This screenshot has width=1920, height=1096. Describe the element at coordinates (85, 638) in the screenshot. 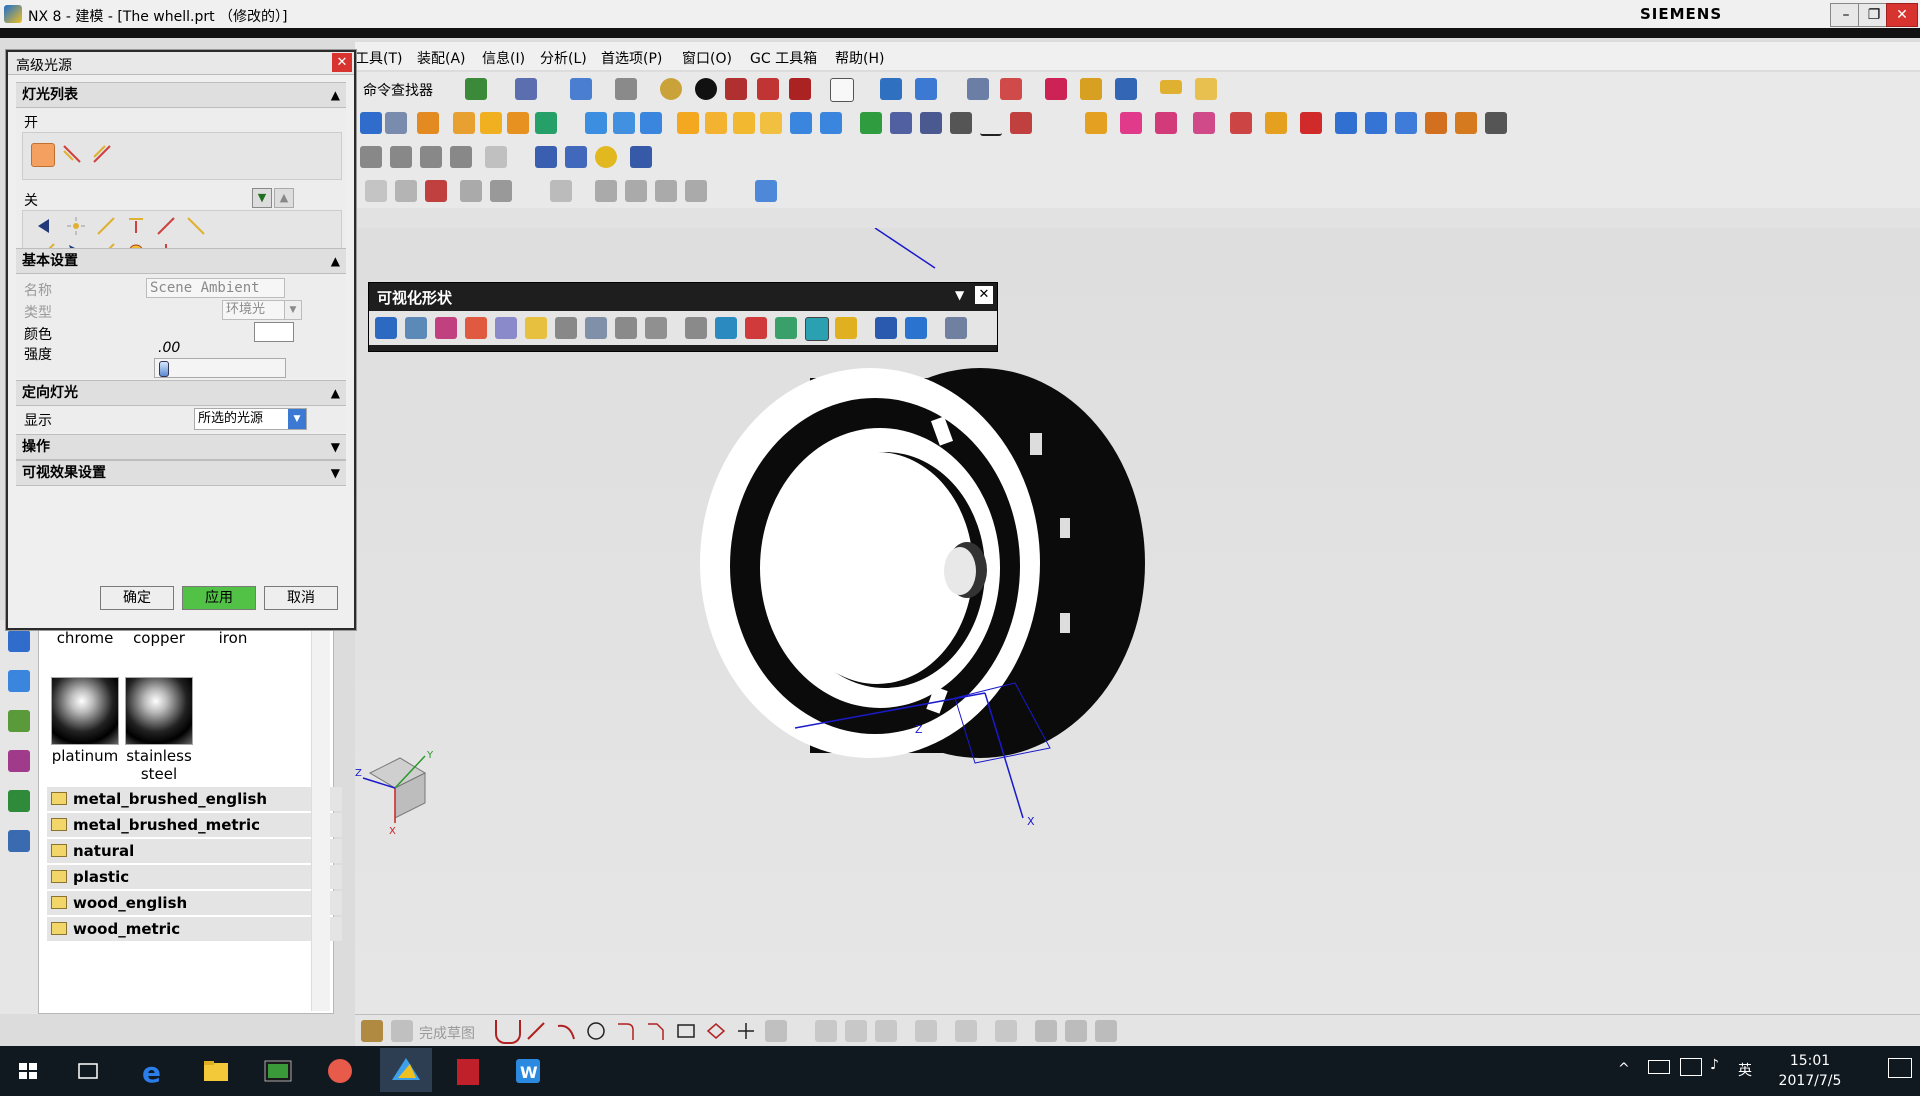

I see `material-chrome: chrome` at that location.